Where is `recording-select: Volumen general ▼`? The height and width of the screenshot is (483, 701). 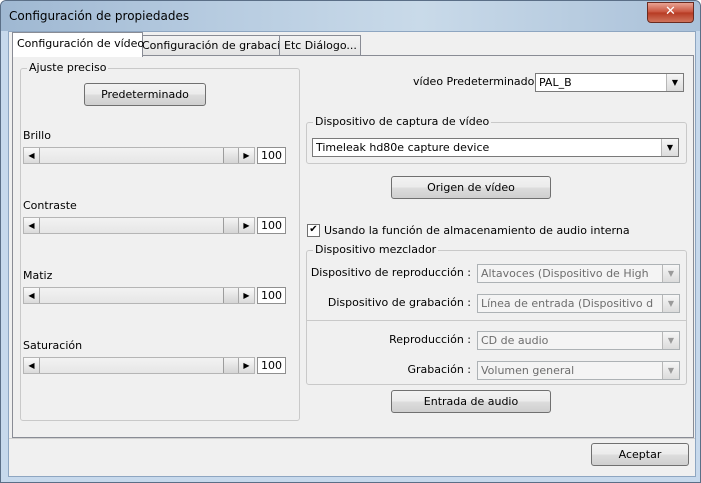 recording-select: Volumen general ▼ is located at coordinates (578, 370).